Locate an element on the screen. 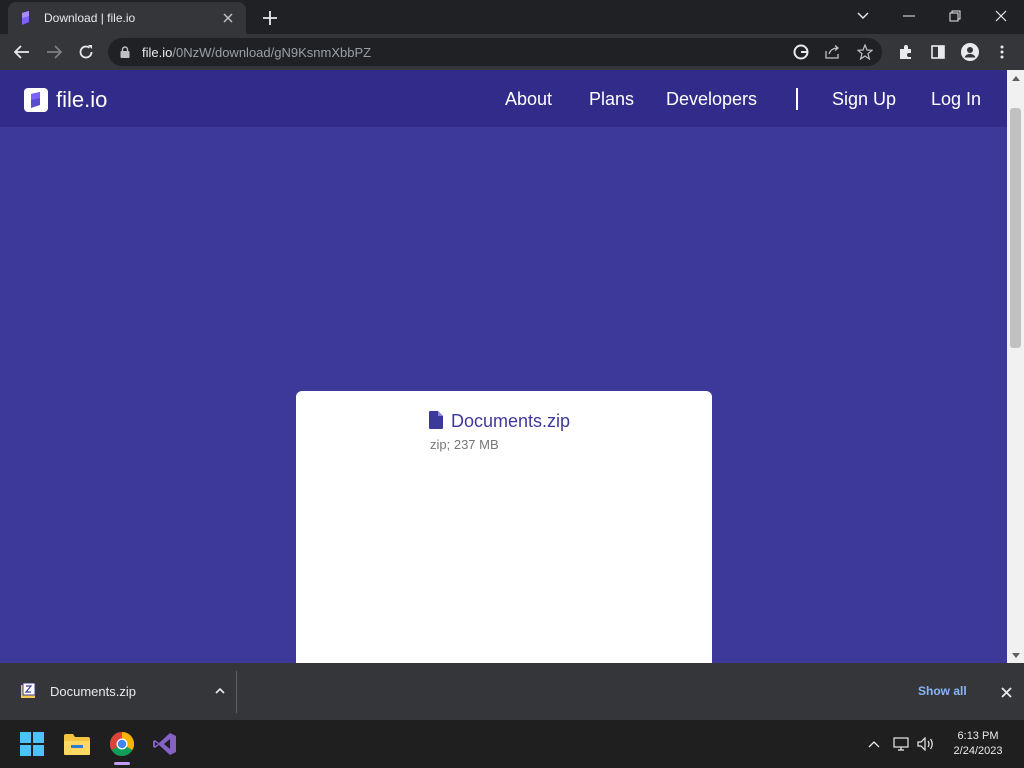 Image resolution: width=1024 pixels, height=768 pixels. download-item: Documents.zip is located at coordinates (123, 691).